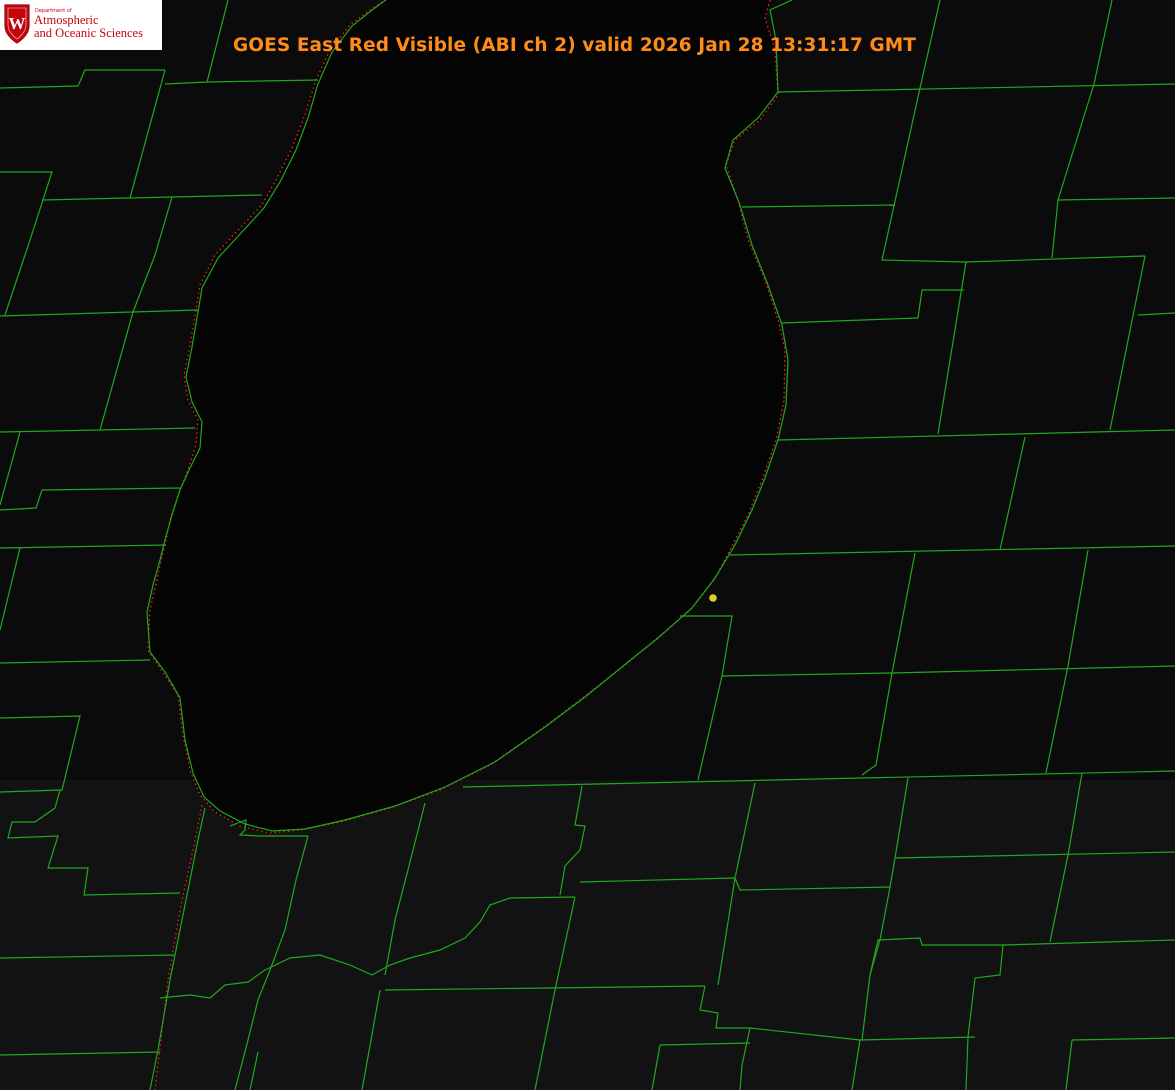 The height and width of the screenshot is (1090, 1175). I want to click on logo-line-1: Atmospheric, so click(66, 20).